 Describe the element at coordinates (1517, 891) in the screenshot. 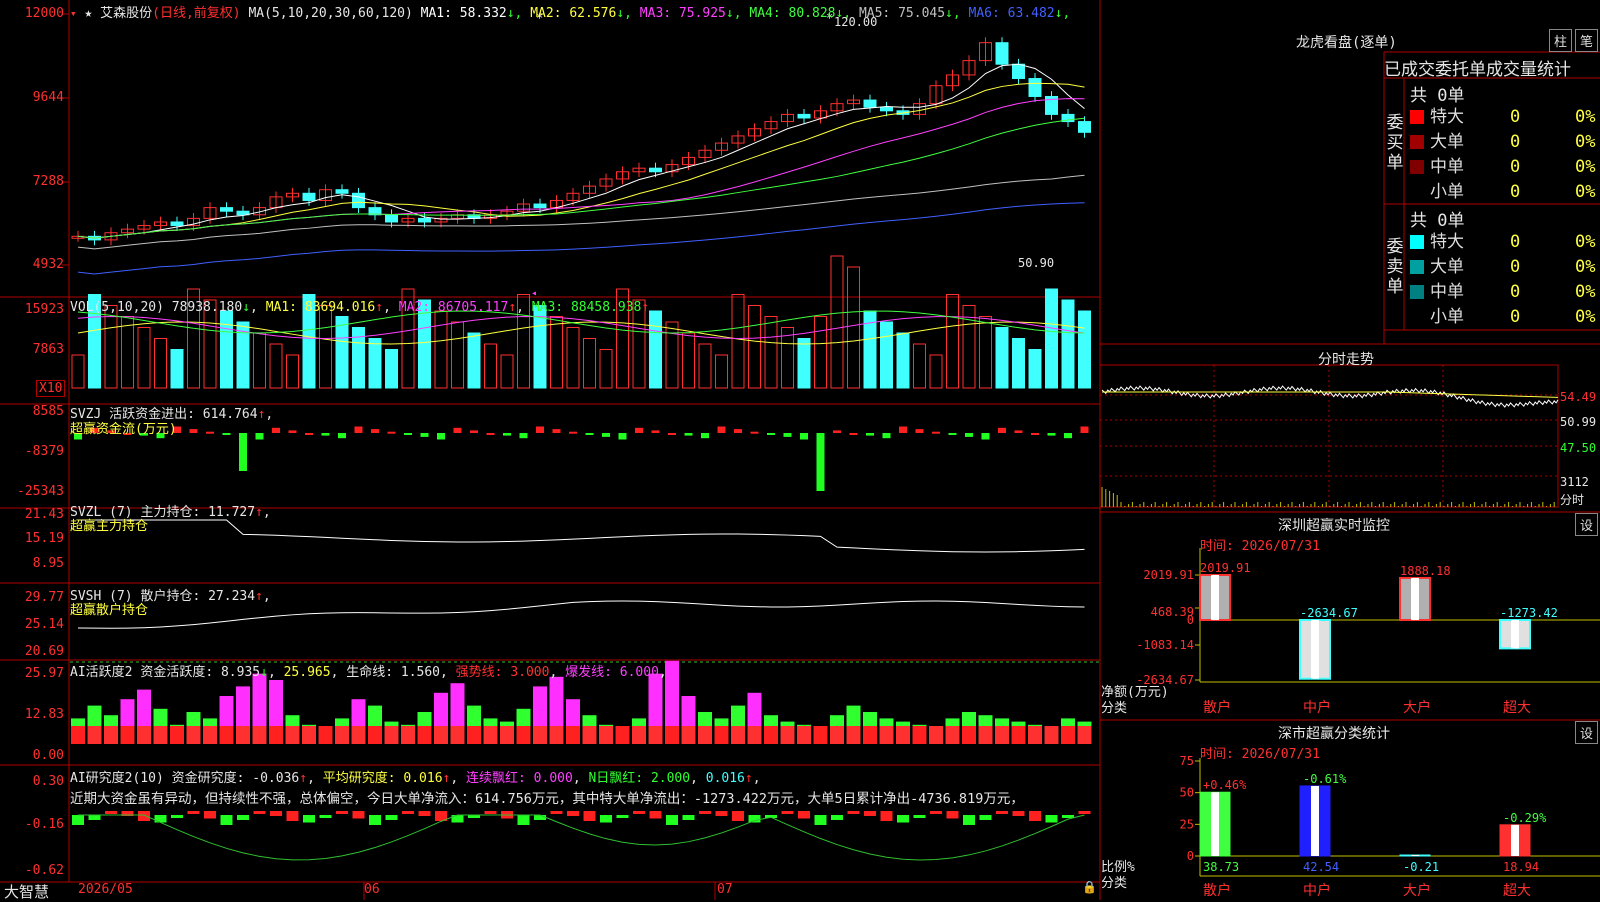

I see `classify-category-label: 超大` at that location.